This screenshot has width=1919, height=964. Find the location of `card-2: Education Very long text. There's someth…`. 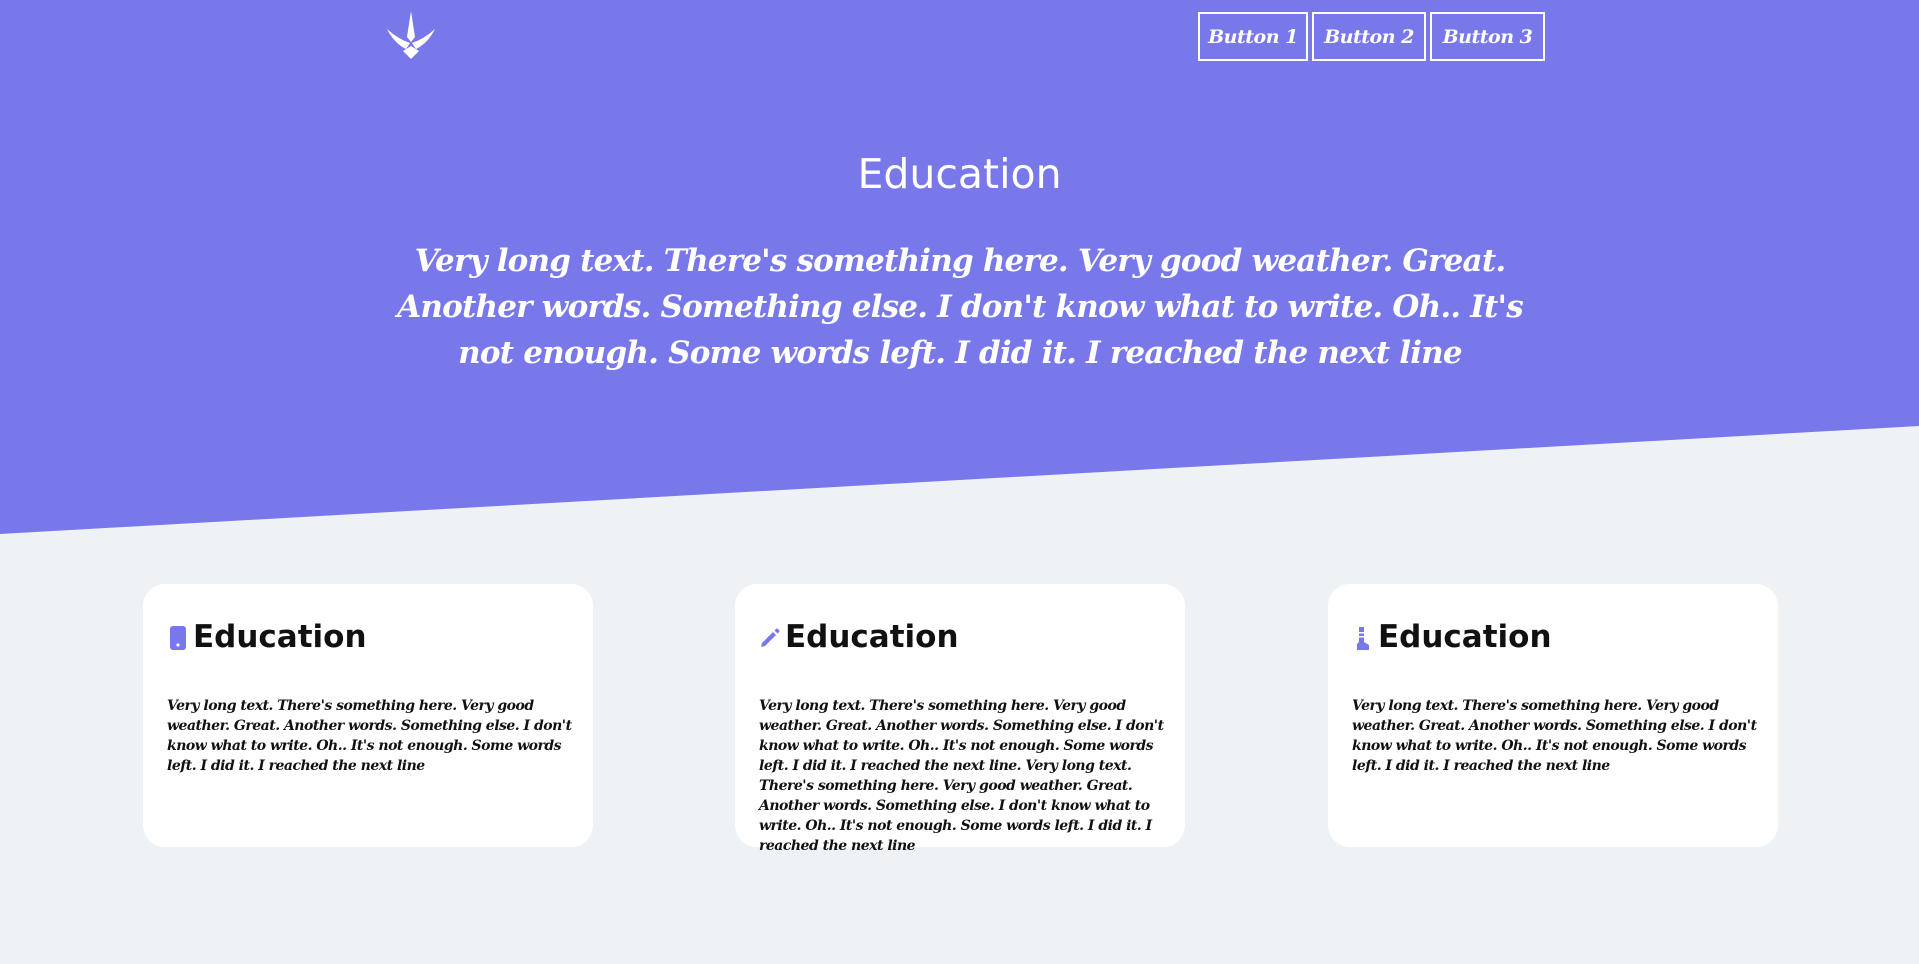

card-2: Education Very long text. There's someth… is located at coordinates (960, 719).